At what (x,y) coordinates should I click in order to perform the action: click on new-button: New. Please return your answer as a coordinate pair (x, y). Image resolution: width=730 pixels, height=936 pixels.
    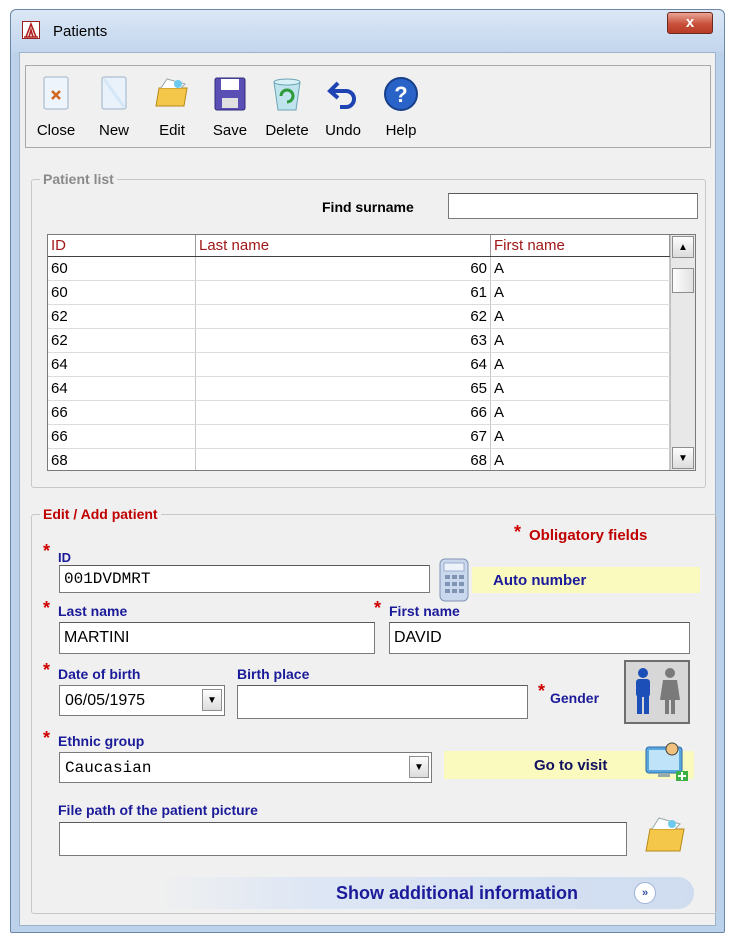
    Looking at the image, I should click on (114, 107).